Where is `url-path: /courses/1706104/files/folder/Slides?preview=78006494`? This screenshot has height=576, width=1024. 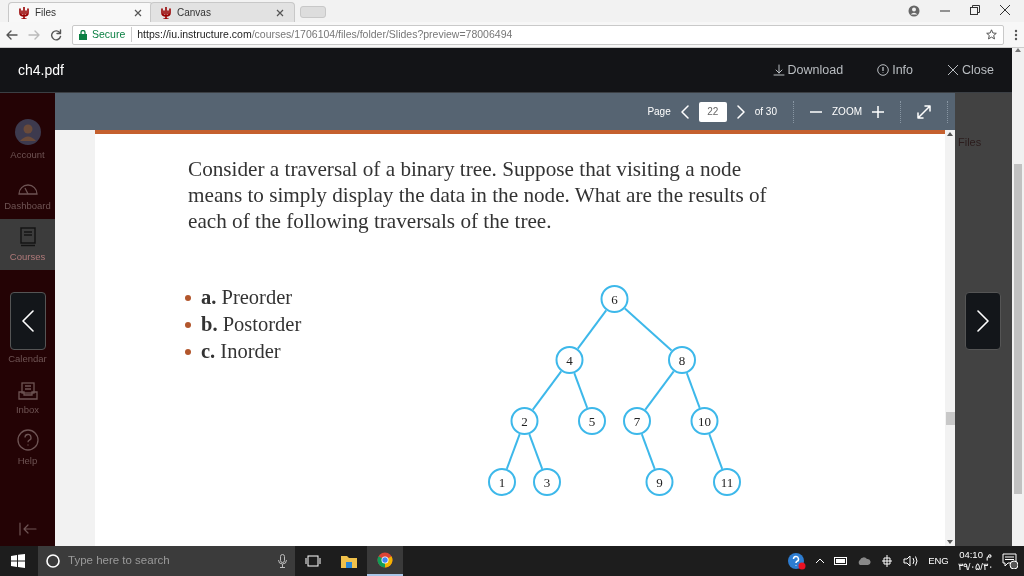
url-path: /courses/1706104/files/folder/Slides?preview=78006494 is located at coordinates (382, 34).